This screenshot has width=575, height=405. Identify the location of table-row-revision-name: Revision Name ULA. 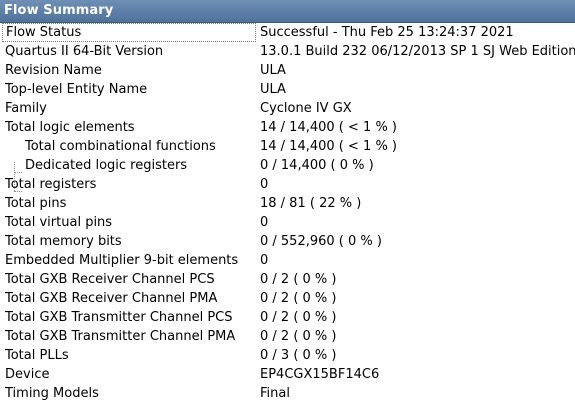
(287, 70).